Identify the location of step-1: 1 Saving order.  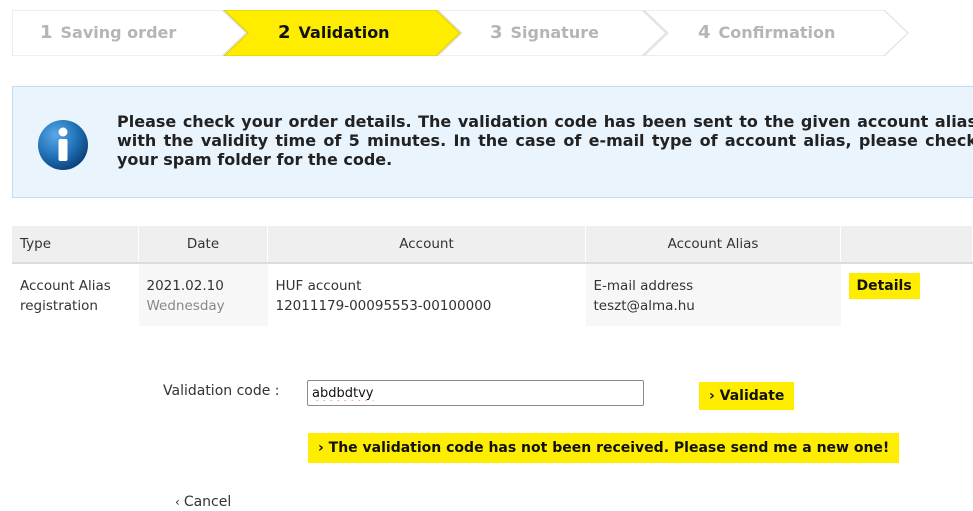
(108, 33).